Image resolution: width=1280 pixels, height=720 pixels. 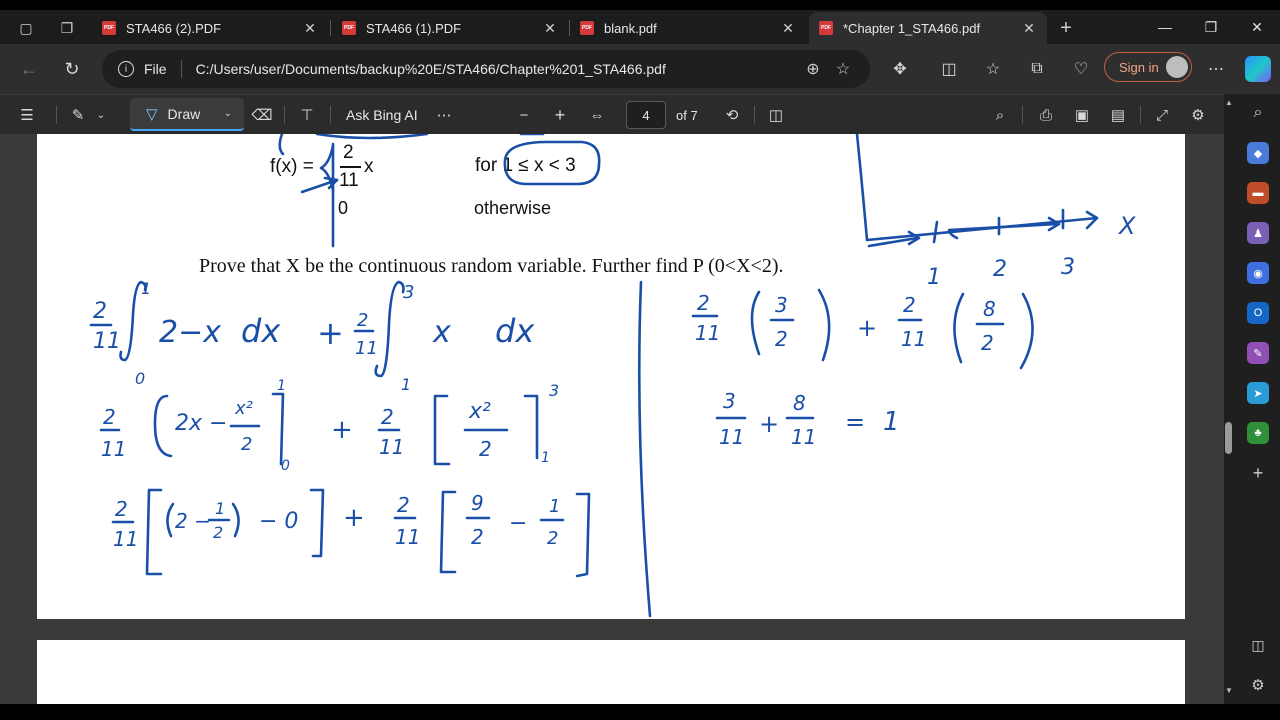 I want to click on favorites-icon: ☆, so click(x=993, y=69).